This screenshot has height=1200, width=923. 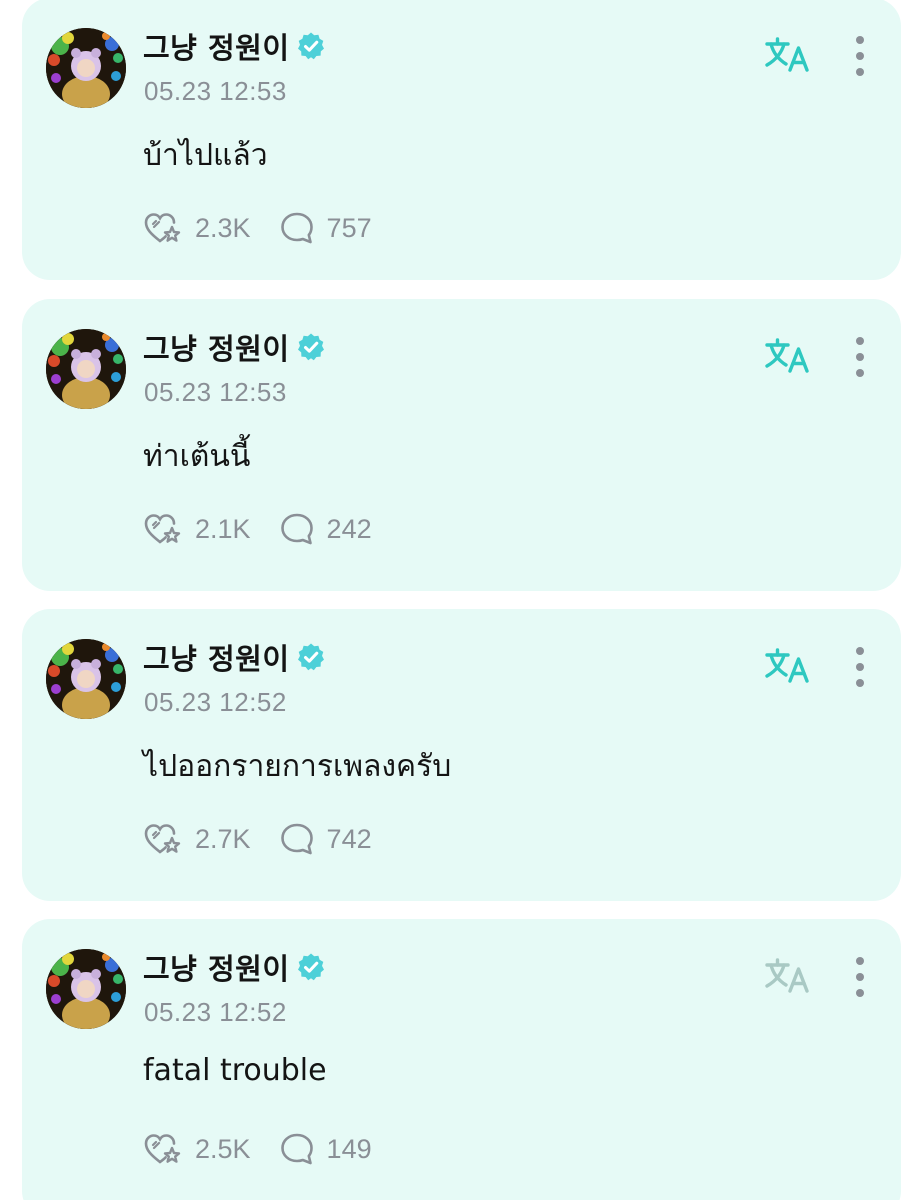 I want to click on like-count: 2.3K, so click(x=197, y=228).